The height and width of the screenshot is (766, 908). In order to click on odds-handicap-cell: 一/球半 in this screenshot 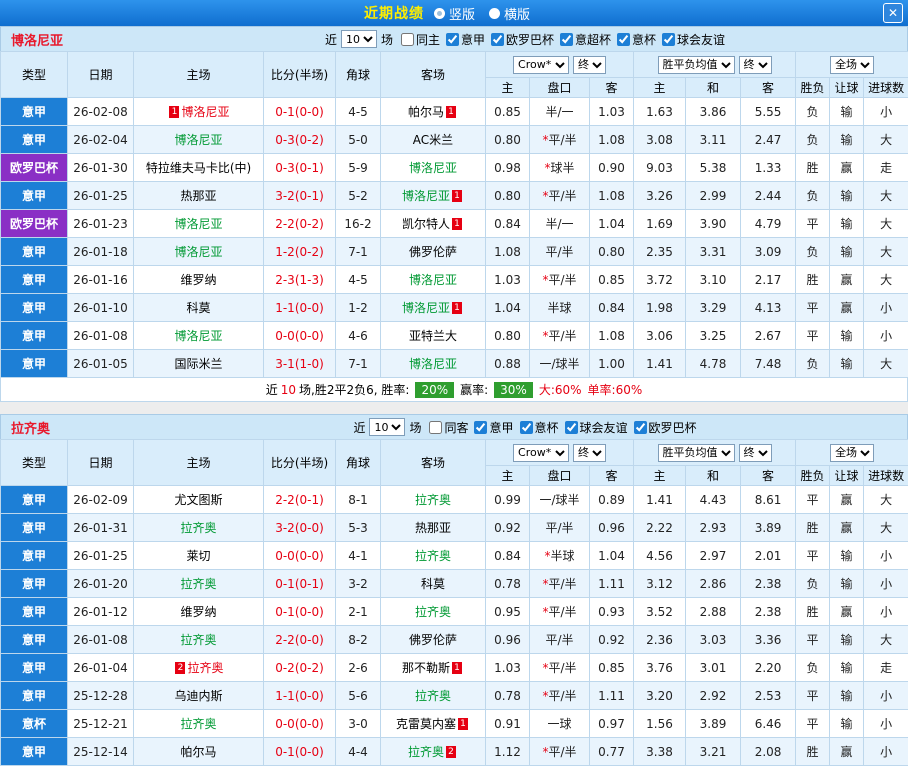, I will do `click(560, 364)`.